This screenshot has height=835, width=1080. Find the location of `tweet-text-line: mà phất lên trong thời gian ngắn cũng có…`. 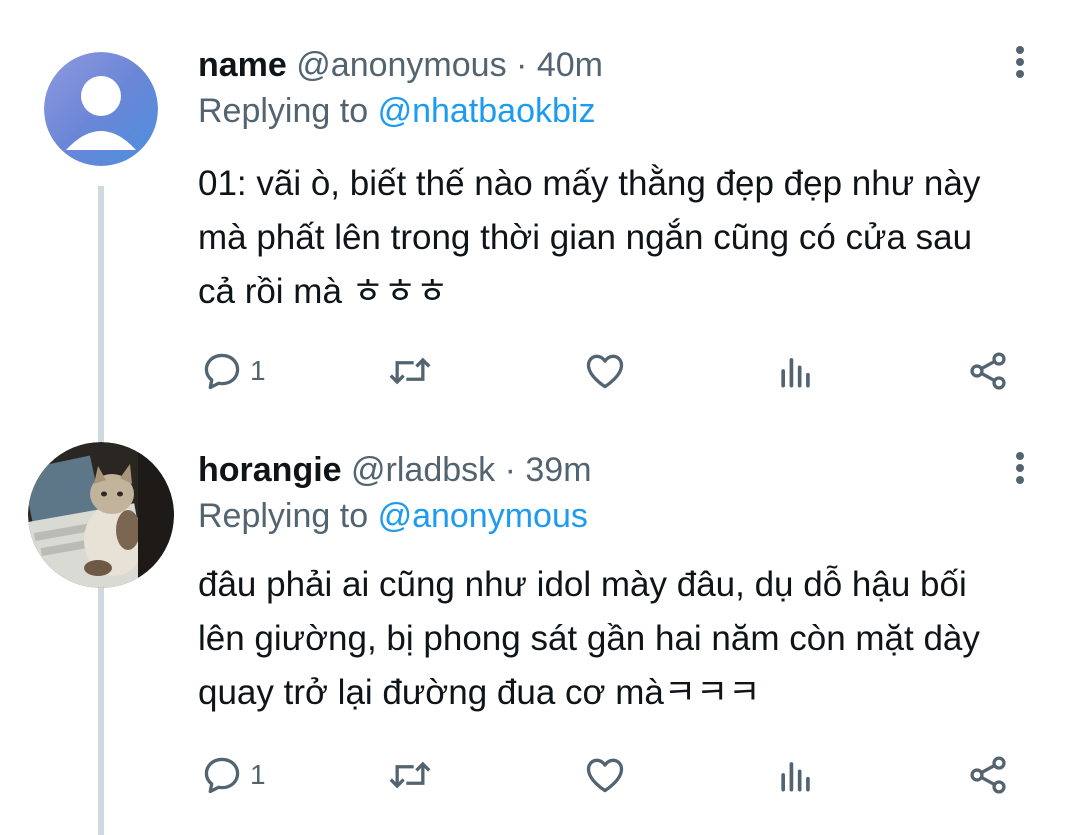

tweet-text-line: mà phất lên trong thời gian ngắn cũng có… is located at coordinates (585, 237).